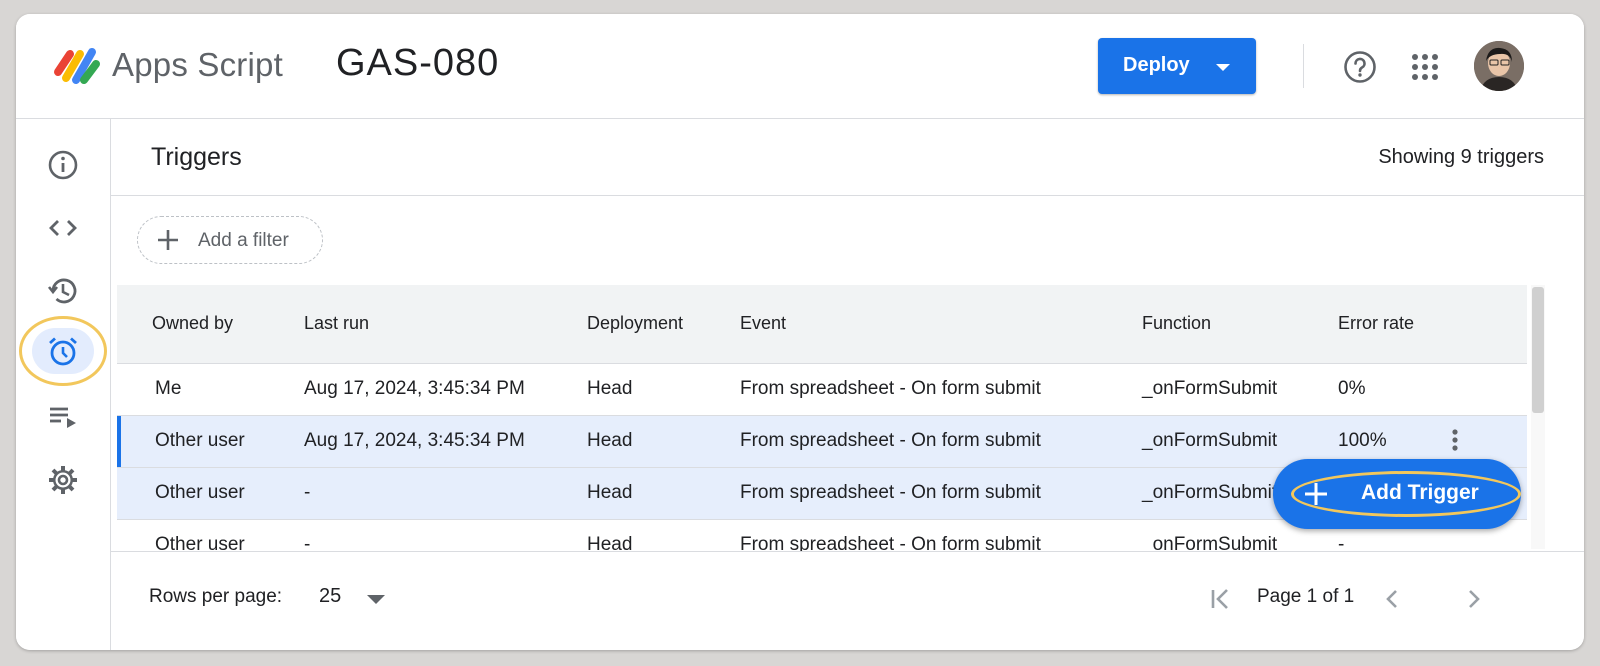  Describe the element at coordinates (336, 323) in the screenshot. I see `column-header-last-run: Last run` at that location.